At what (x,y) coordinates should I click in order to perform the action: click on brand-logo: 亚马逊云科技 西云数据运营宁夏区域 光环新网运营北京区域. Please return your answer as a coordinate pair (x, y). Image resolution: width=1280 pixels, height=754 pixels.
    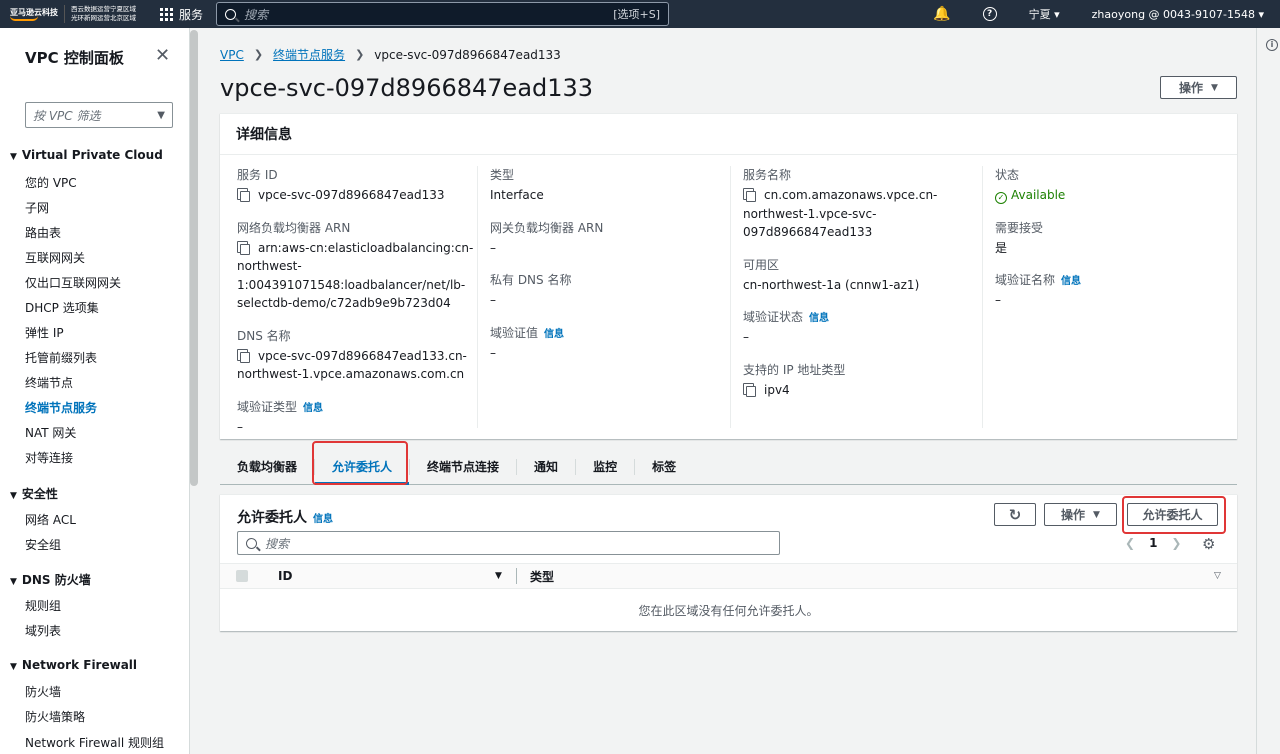
    Looking at the image, I should click on (75, 14).